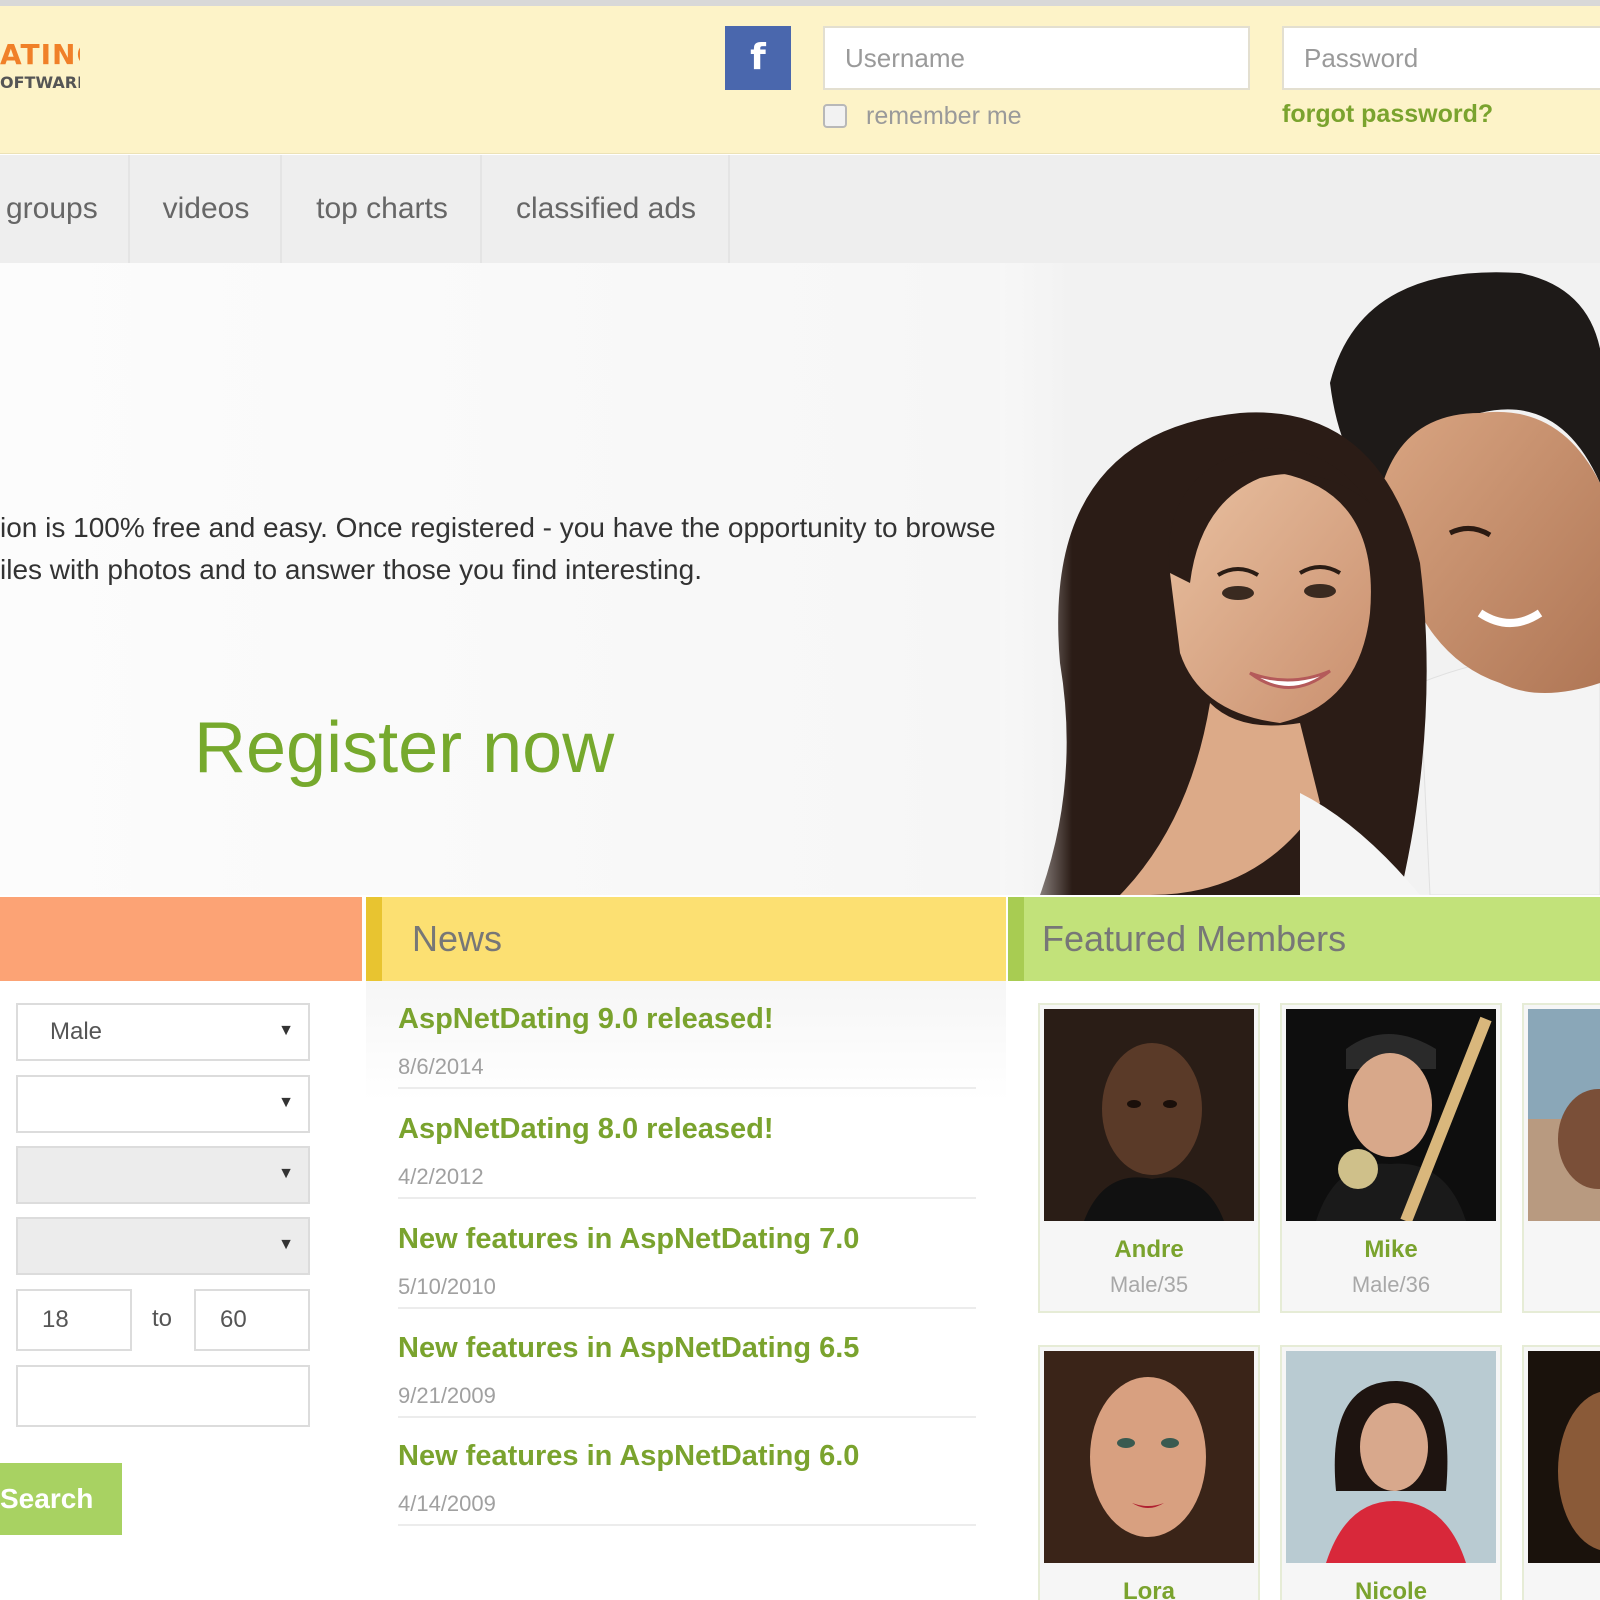 The image size is (1600, 1600). I want to click on remember-me-checkbox, so click(835, 116).